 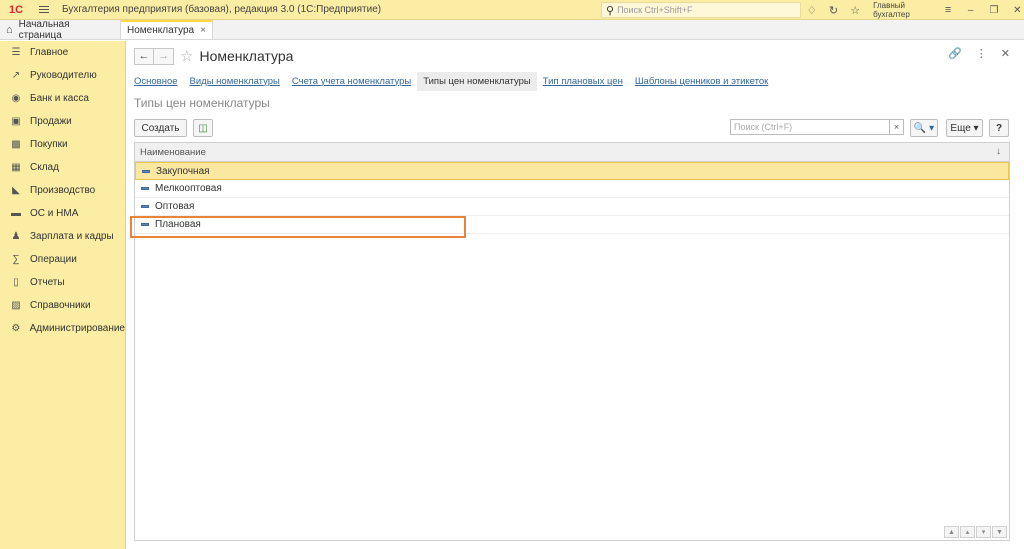 What do you see at coordinates (16, 259) in the screenshot?
I see `operations-icon: ∑` at bounding box center [16, 259].